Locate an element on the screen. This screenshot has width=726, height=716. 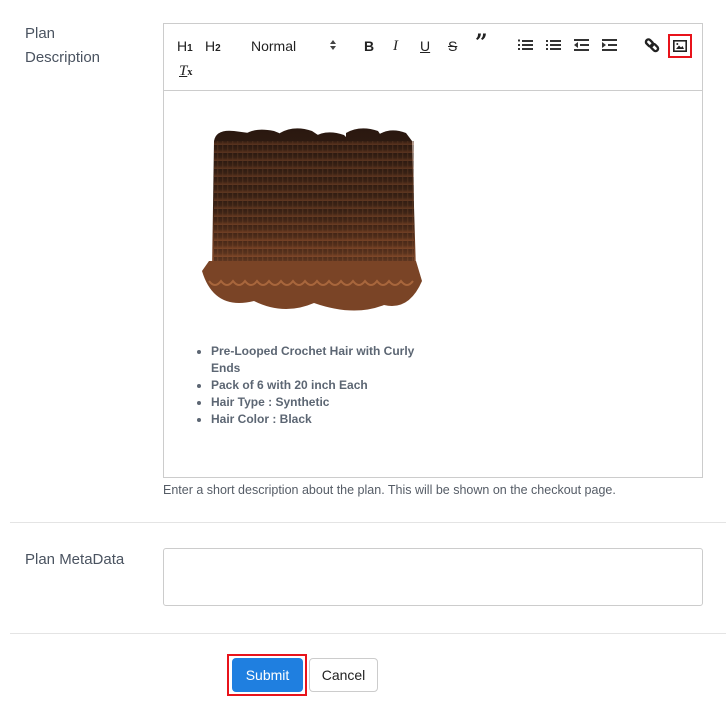
strikethrough-icon: S is located at coordinates (453, 46).